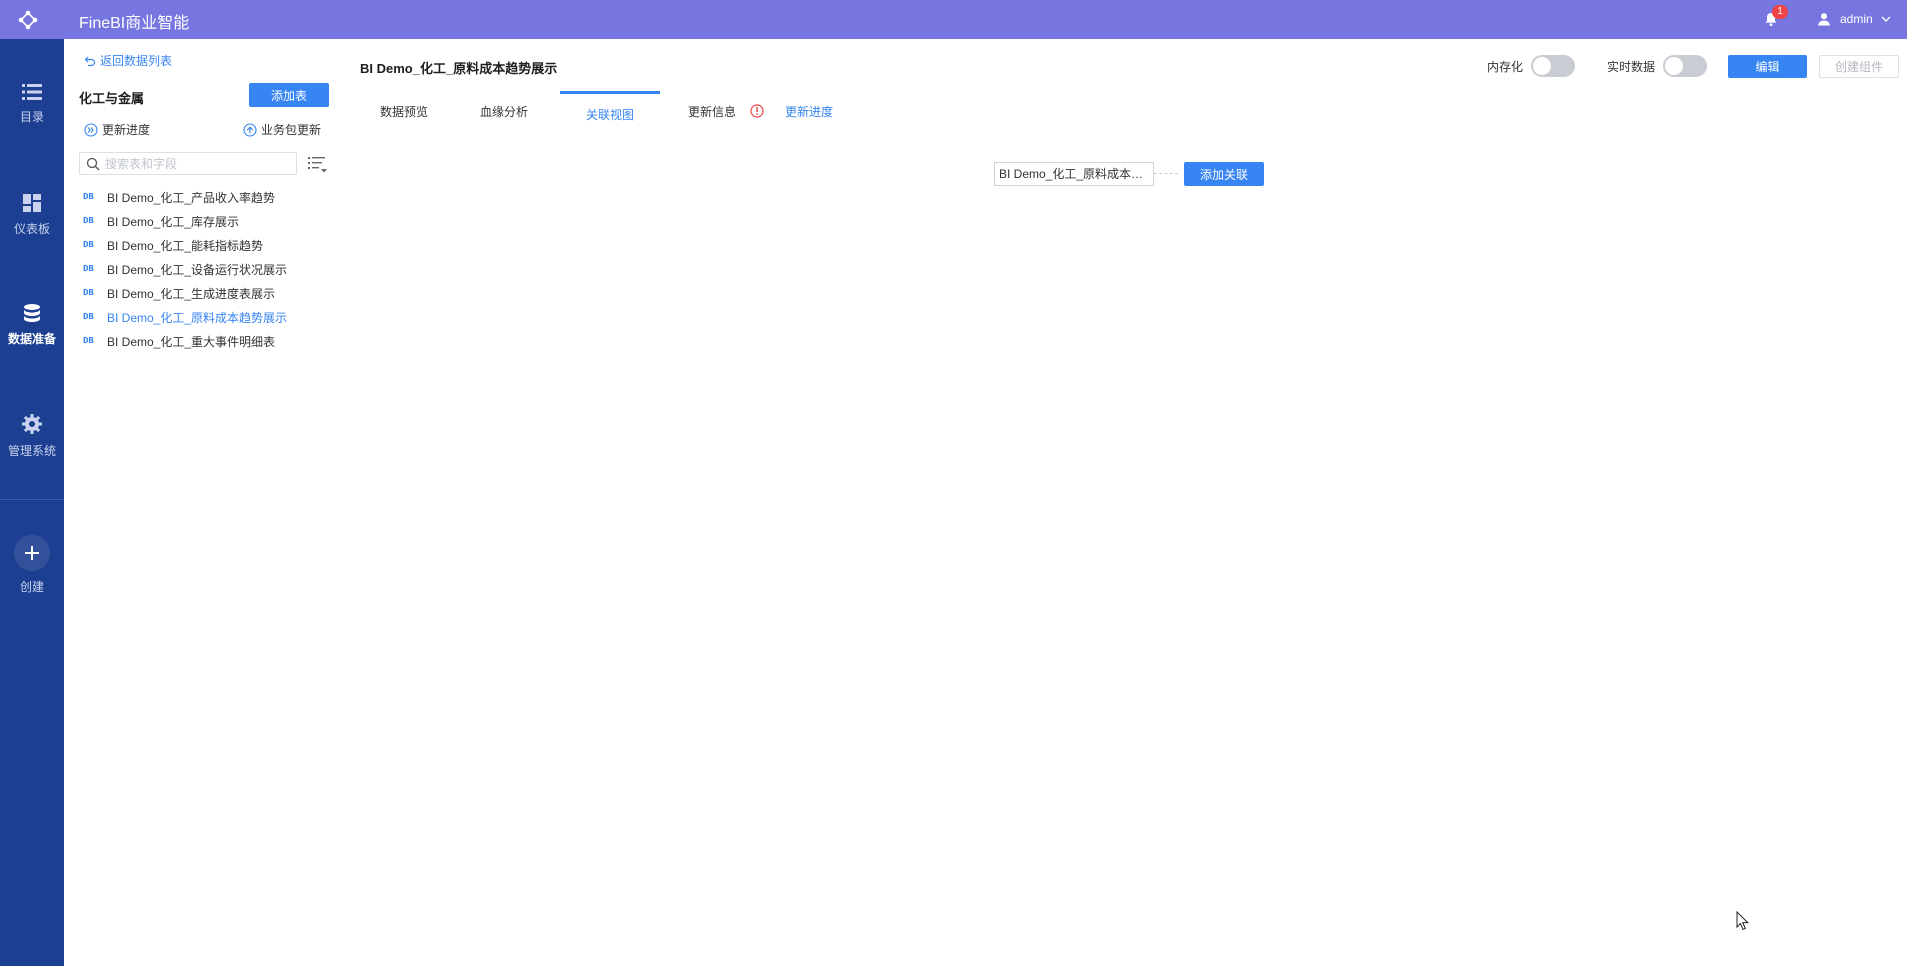 The width and height of the screenshot is (1907, 966). I want to click on left-nav: 目录 仪表板 数据准备 管理系统 创建, so click(32, 502).